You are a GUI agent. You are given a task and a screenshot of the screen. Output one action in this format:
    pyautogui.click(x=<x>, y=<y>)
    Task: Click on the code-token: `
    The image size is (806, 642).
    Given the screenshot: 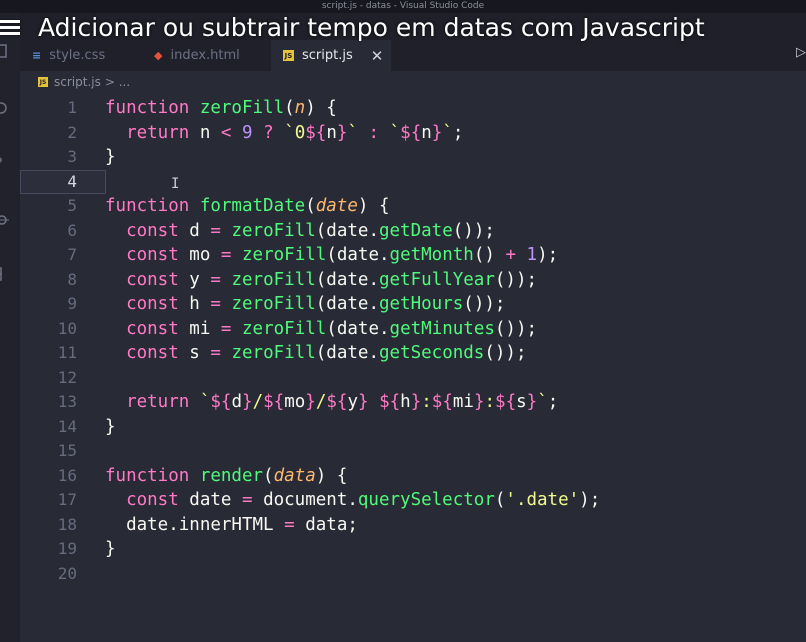 What is the action you would take?
    pyautogui.click(x=205, y=402)
    